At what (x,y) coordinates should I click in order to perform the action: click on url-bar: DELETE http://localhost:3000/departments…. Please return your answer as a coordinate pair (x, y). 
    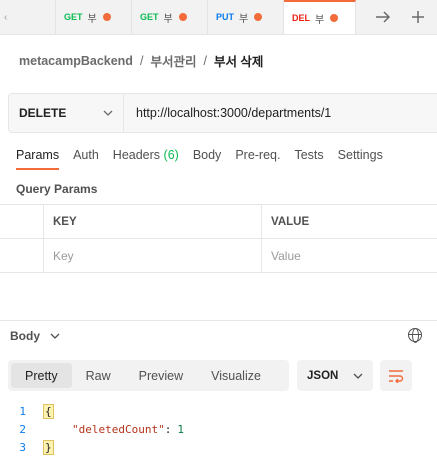
    Looking at the image, I should click on (222, 113).